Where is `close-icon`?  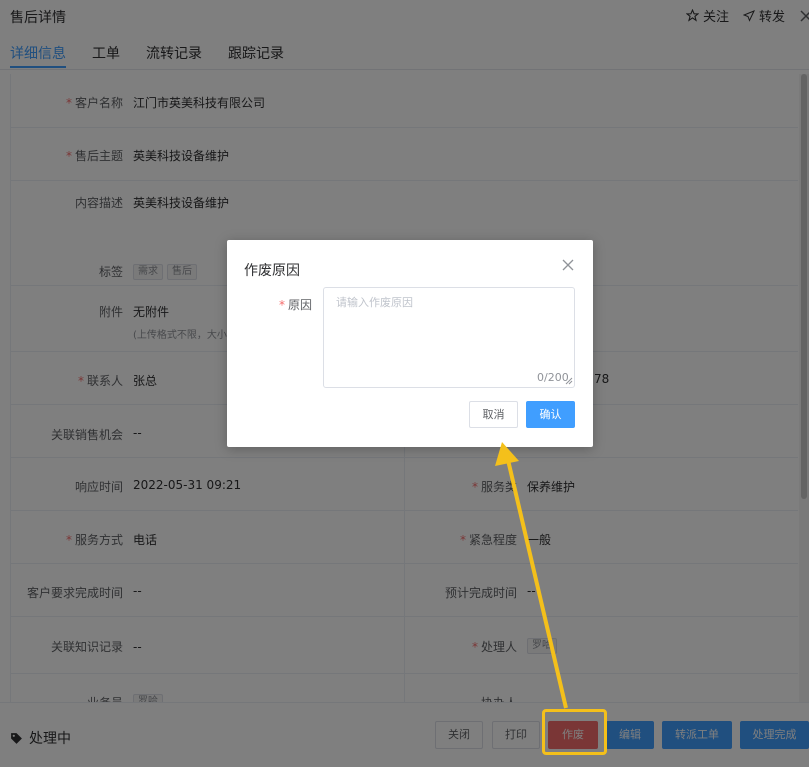
close-icon is located at coordinates (568, 265).